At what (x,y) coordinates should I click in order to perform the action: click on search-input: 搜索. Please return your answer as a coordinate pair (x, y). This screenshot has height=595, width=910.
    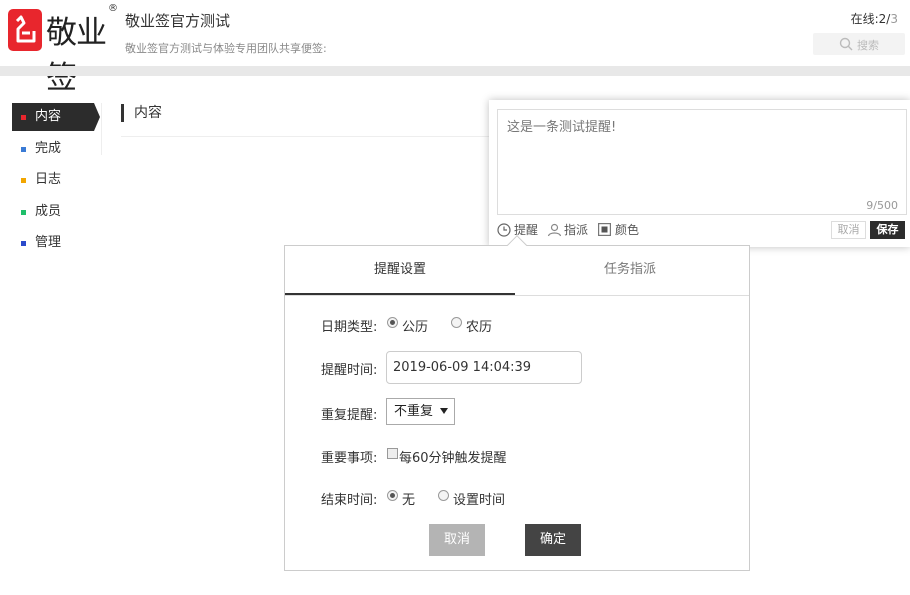
    Looking at the image, I should click on (859, 44).